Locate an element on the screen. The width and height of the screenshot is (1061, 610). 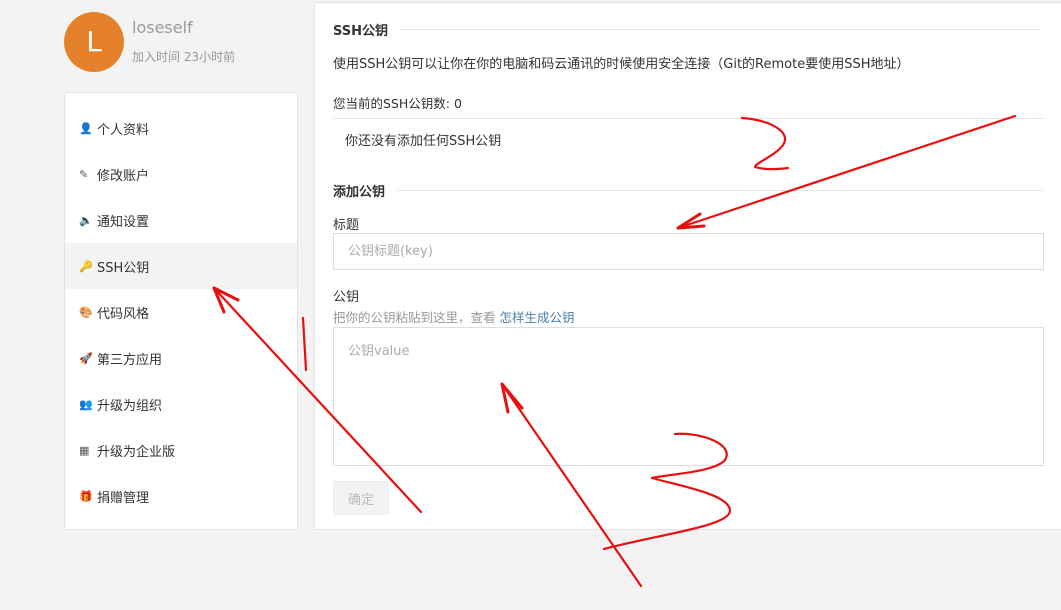
public-key-hint: 把你的公钥粘贴到这里，查看 怎样生成公钥 is located at coordinates (454, 316).